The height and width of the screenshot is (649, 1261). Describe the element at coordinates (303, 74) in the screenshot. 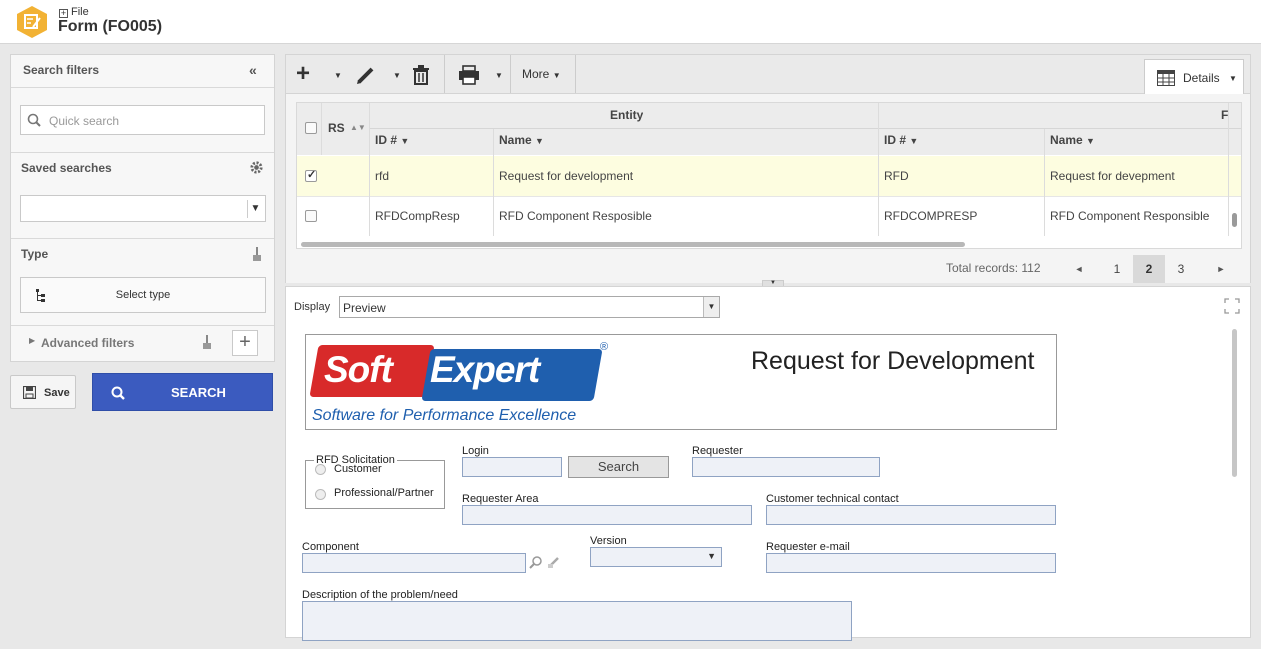

I see `add-icon: +` at that location.